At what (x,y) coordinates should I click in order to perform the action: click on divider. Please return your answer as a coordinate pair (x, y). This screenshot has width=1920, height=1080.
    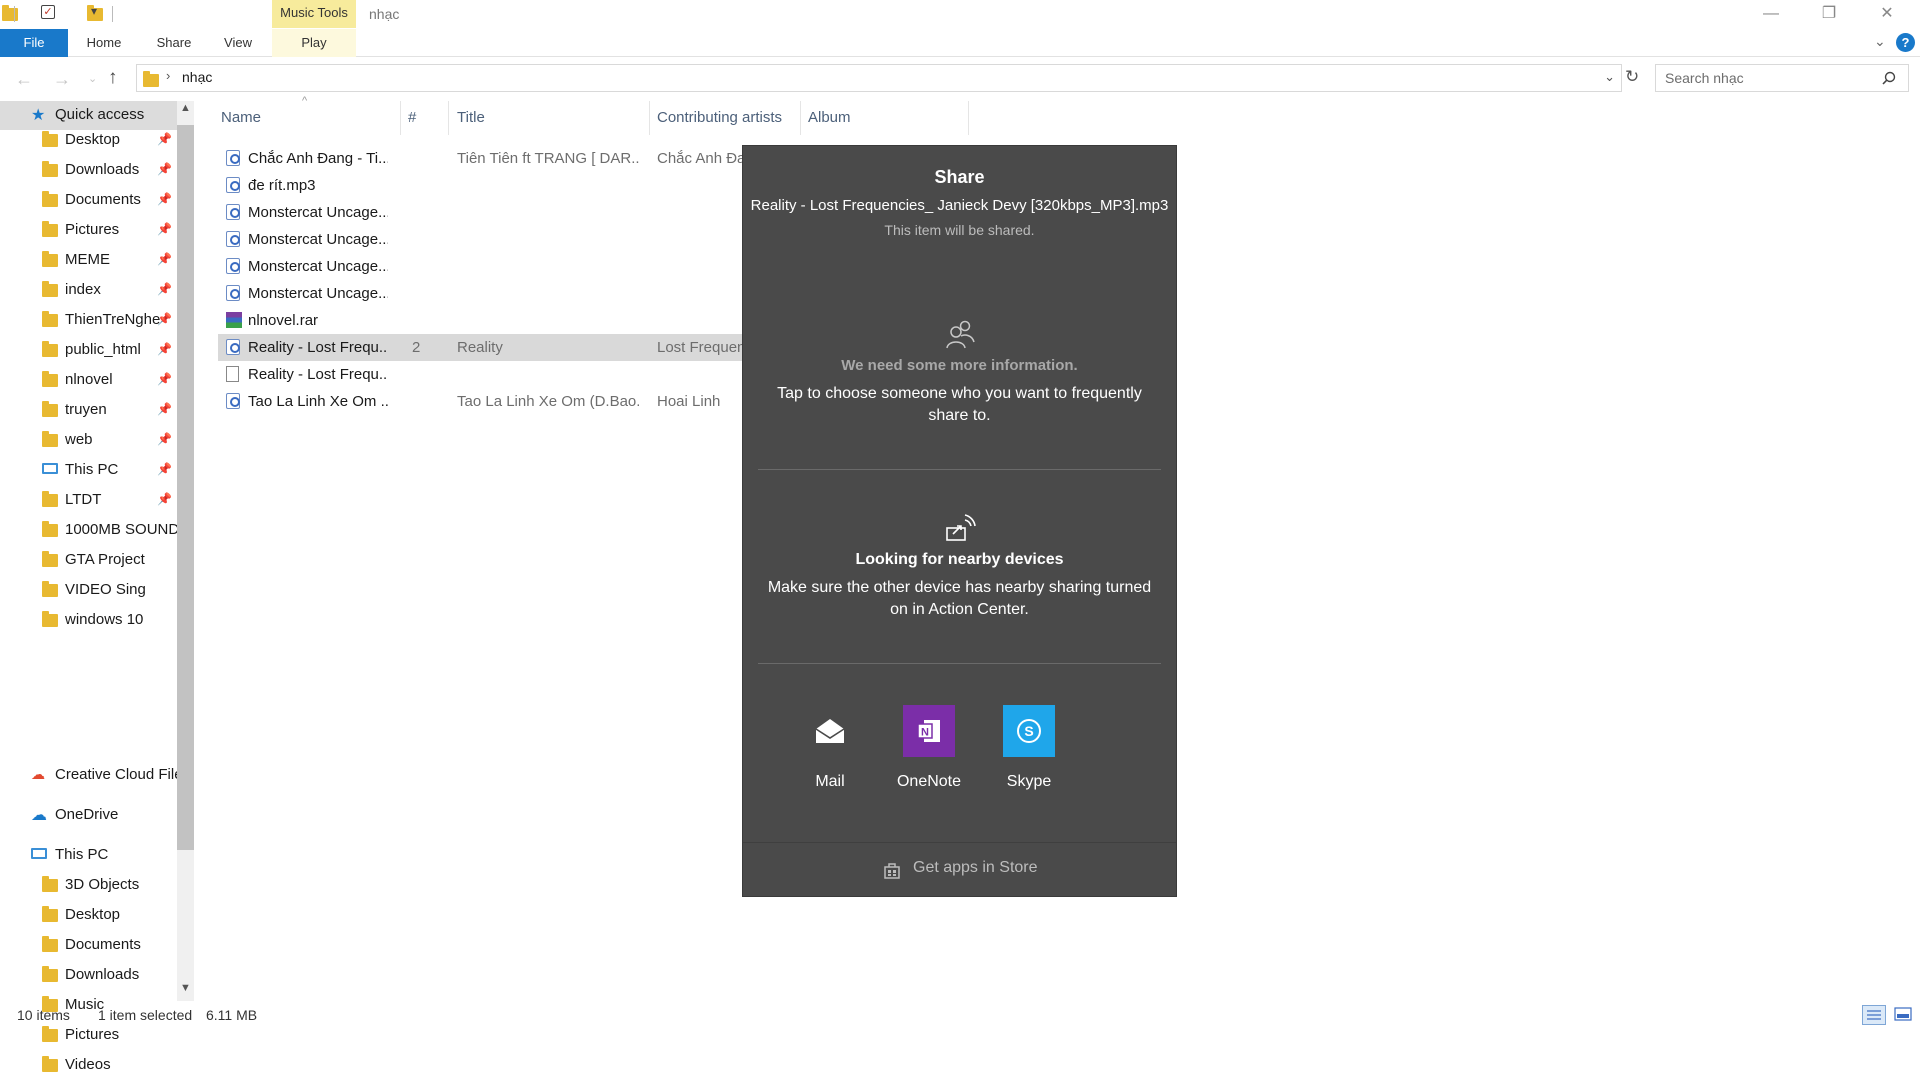
    Looking at the image, I should click on (959, 663).